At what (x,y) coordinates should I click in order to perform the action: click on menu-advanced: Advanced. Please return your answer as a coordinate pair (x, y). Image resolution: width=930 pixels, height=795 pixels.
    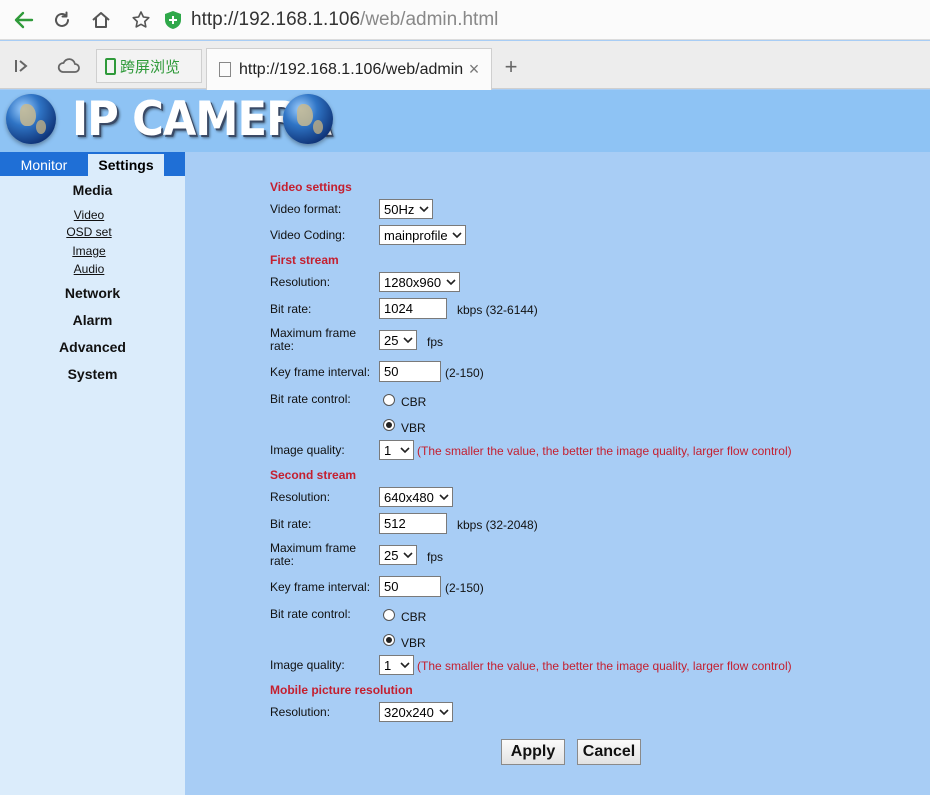
    Looking at the image, I should click on (92, 347).